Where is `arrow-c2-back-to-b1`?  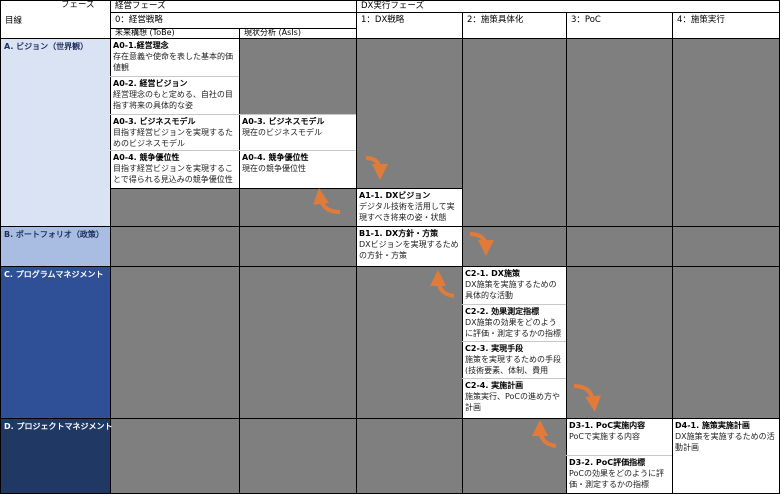
arrow-c2-back-to-b1 is located at coordinates (442, 284).